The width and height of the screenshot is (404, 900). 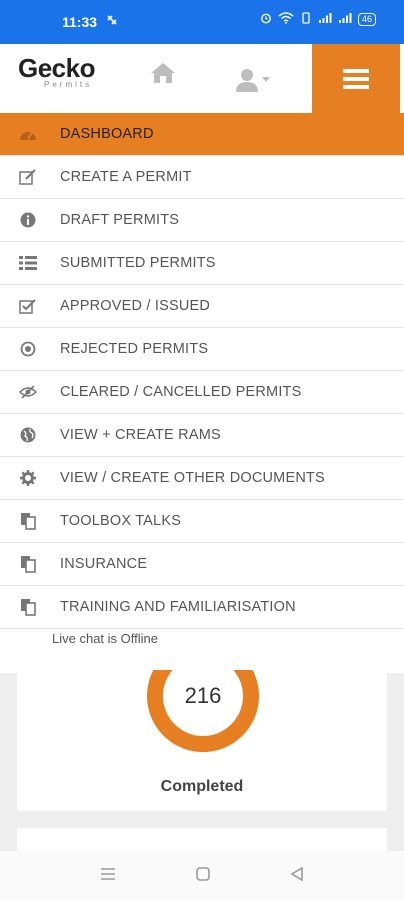 I want to click on target-icon, so click(x=28, y=349).